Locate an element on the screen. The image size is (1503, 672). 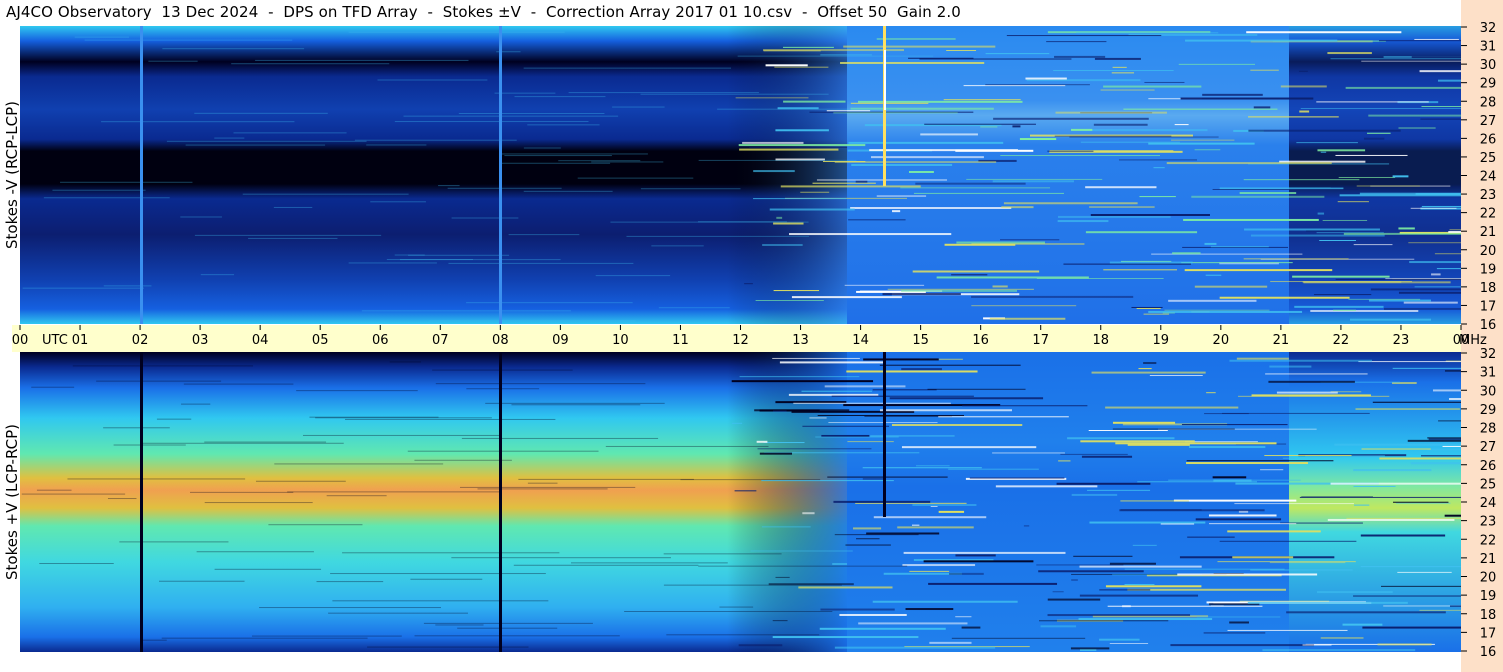
x-tick-label: 21 is located at coordinates (1281, 340).